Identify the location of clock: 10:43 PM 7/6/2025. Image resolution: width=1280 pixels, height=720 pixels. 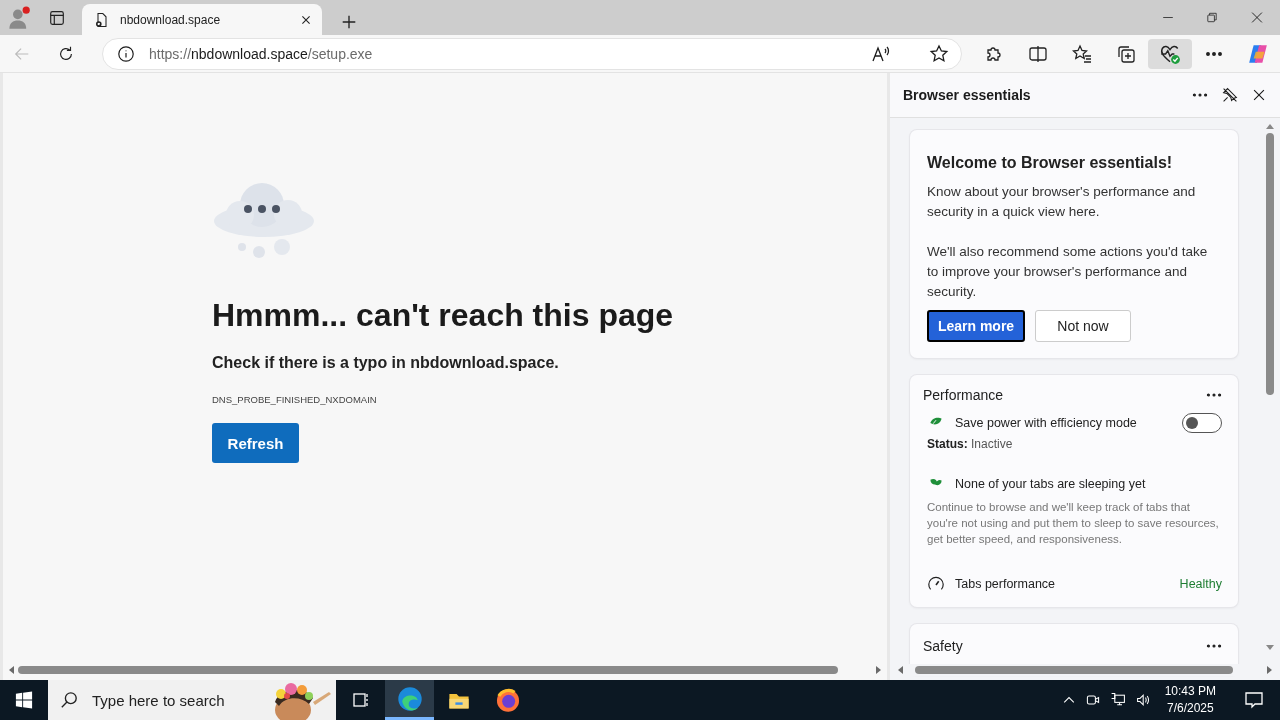
(1190, 700).